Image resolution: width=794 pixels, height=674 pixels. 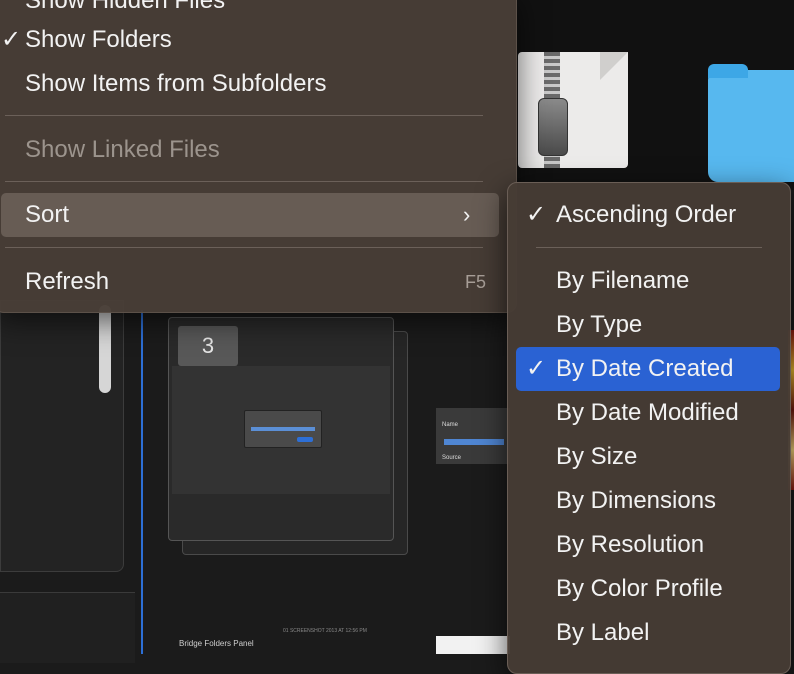 What do you see at coordinates (648, 325) in the screenshot?
I see `submenu-item-by-type: By Type` at bounding box center [648, 325].